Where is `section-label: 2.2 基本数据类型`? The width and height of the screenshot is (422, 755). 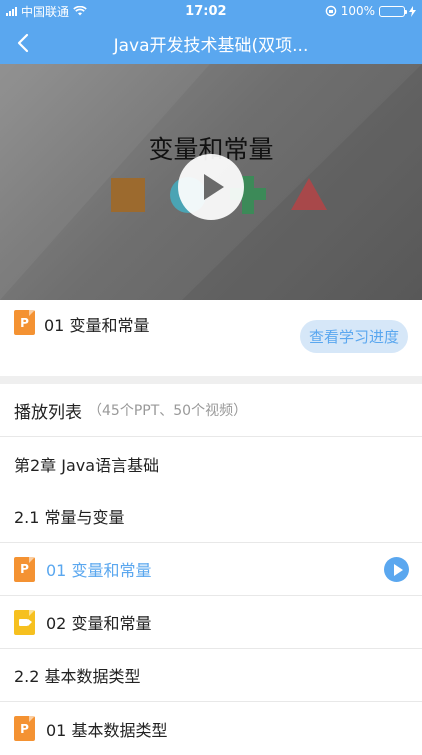 section-label: 2.2 基本数据类型 is located at coordinates (77, 676).